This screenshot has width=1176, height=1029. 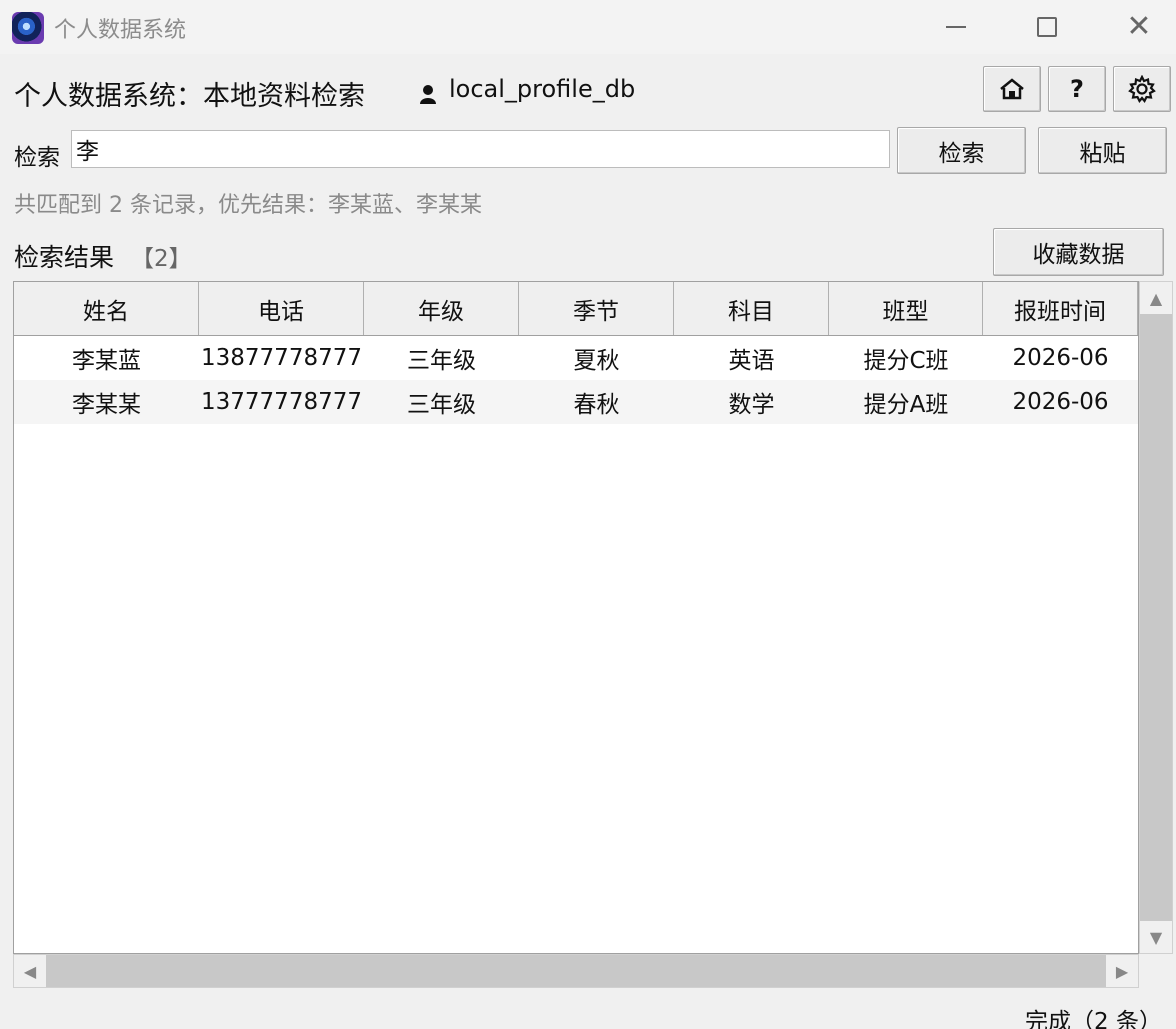 I want to click on column-header-subject: 科目, so click(x=751, y=308).